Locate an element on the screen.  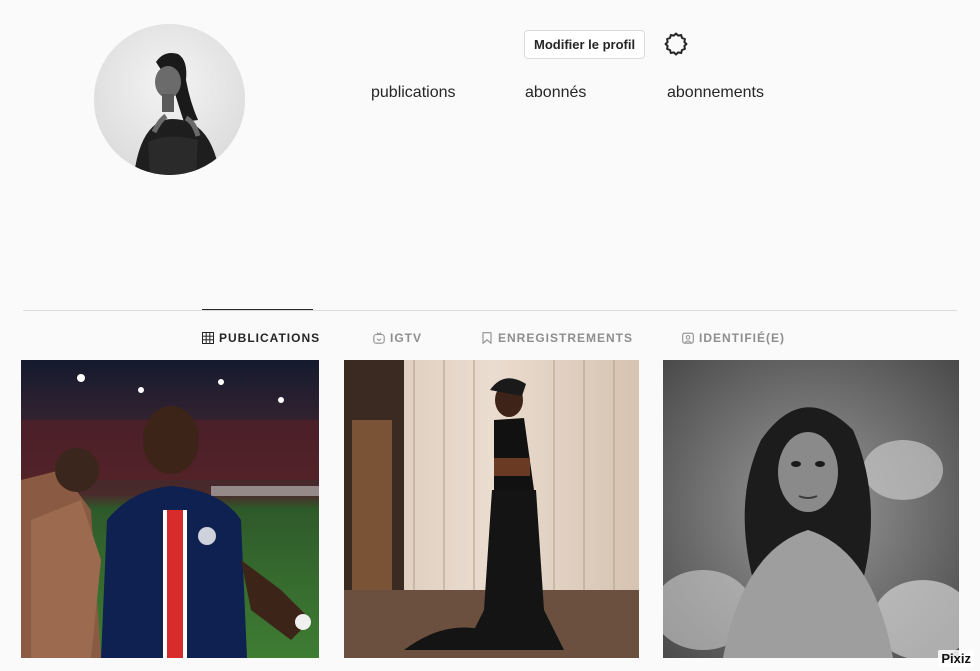
tab-identifie: IDENTIFIÉ(E) is located at coordinates (733, 338).